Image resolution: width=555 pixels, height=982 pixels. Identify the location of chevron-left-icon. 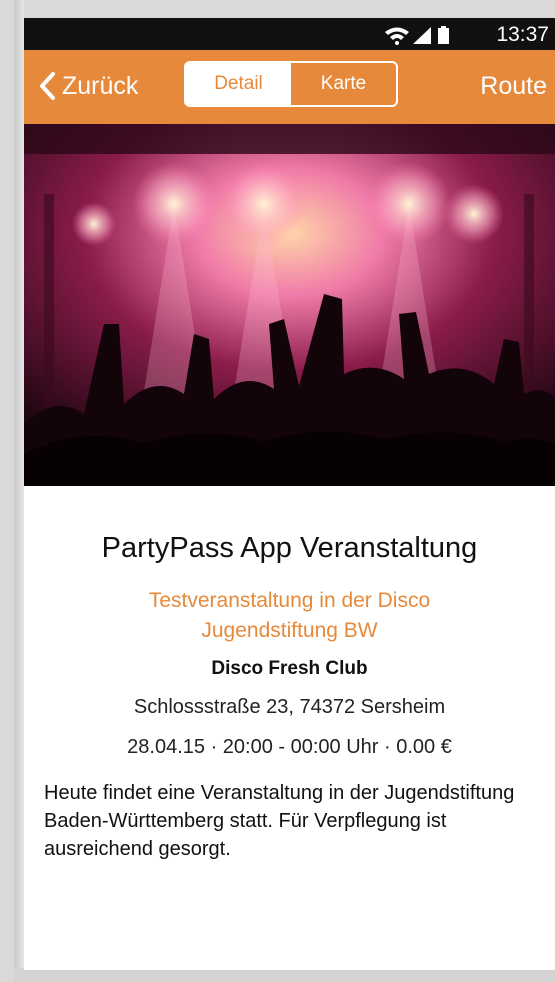
(47, 86).